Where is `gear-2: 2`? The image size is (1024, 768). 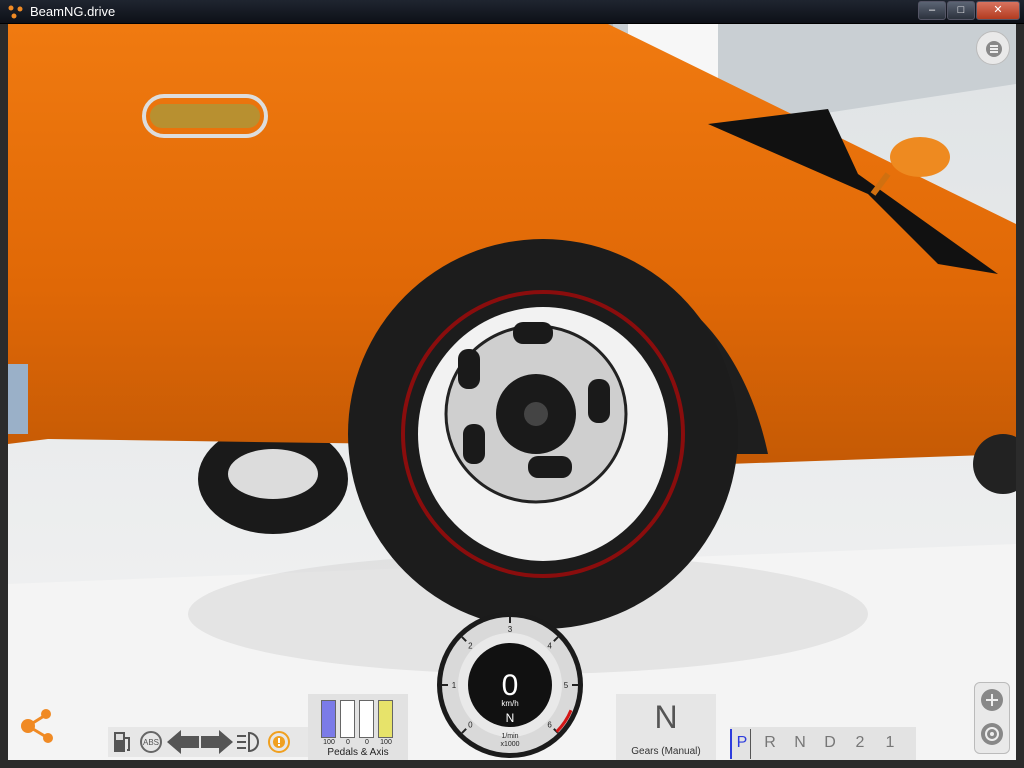 gear-2: 2 is located at coordinates (860, 743).